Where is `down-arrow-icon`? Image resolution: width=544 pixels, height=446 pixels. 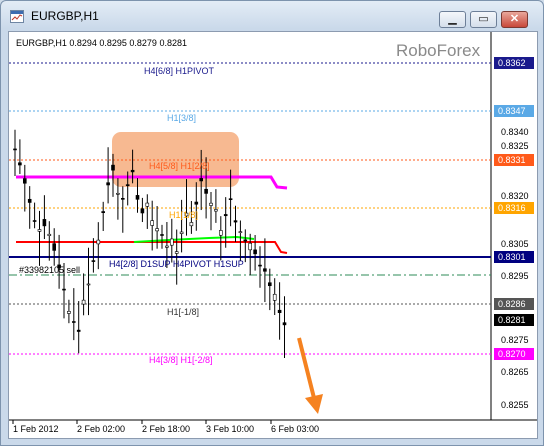 down-arrow-icon is located at coordinates (310, 375).